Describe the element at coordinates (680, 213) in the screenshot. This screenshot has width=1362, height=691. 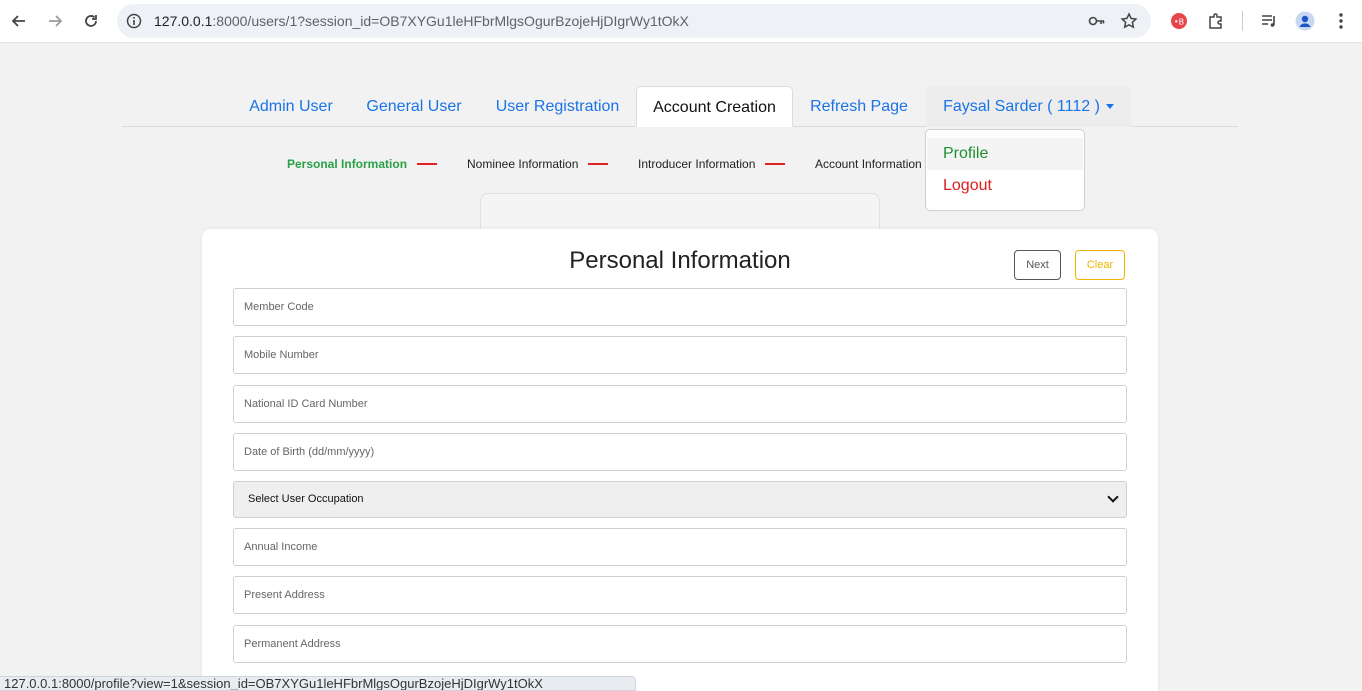
I see `background-card` at that location.